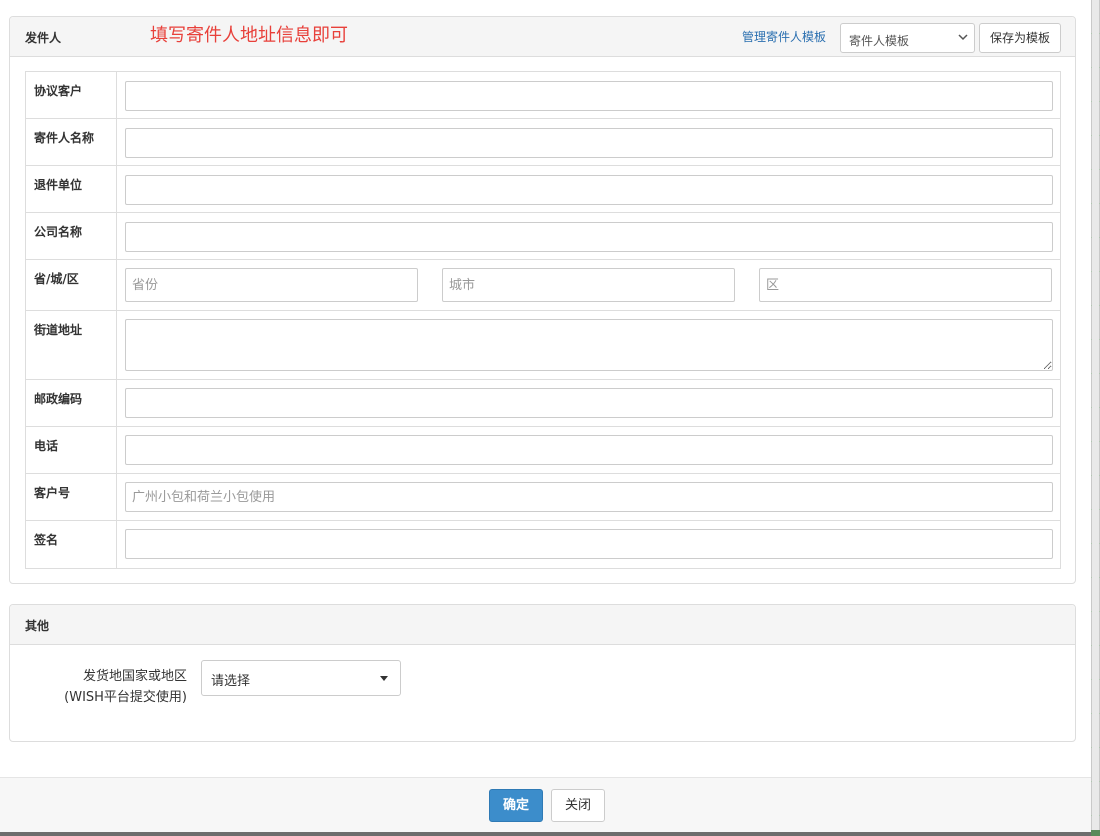  Describe the element at coordinates (578, 805) in the screenshot. I see `close-button: 关闭` at that location.